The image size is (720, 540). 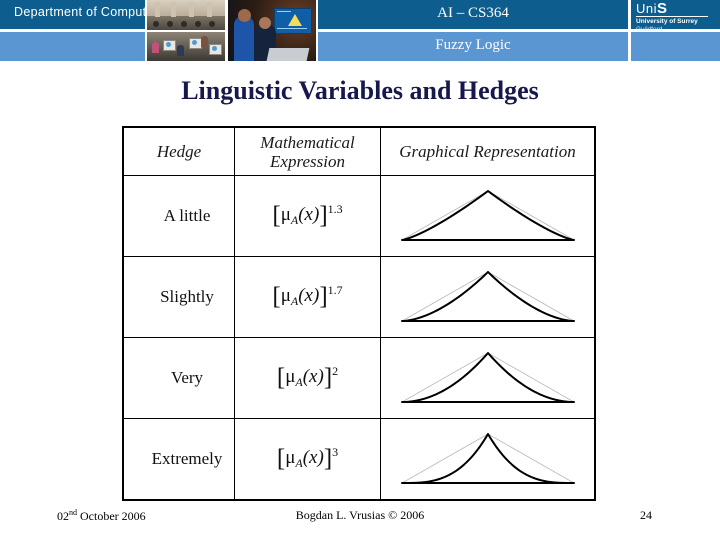 I want to click on column-header-hedge: Hedge, so click(x=178, y=151).